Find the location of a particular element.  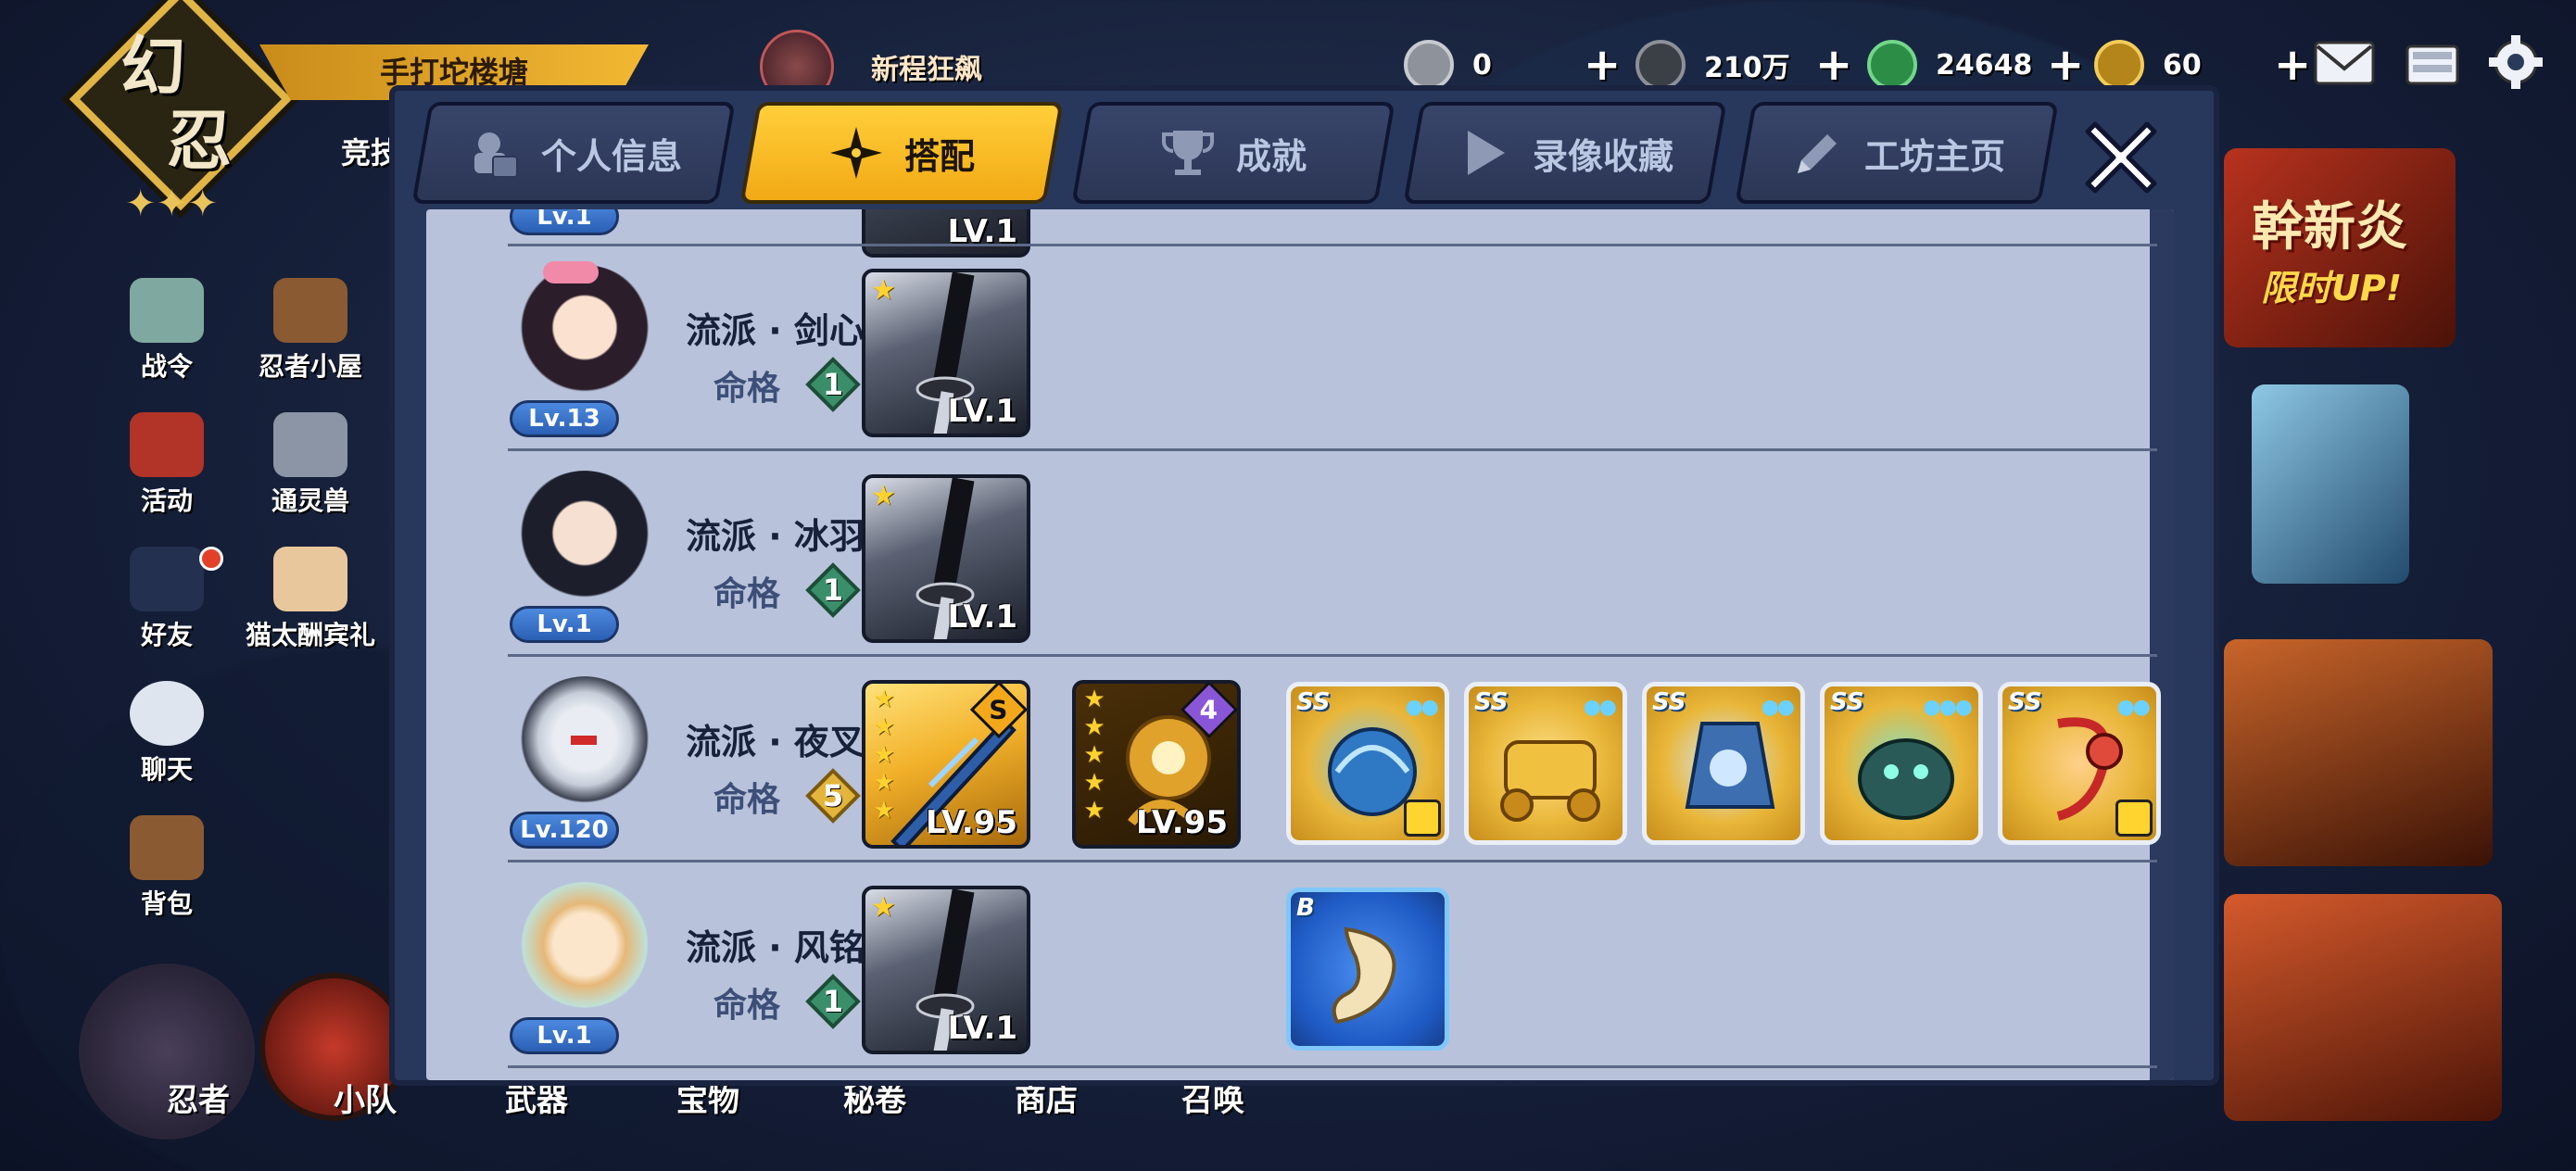

jade-icon is located at coordinates (1892, 65).